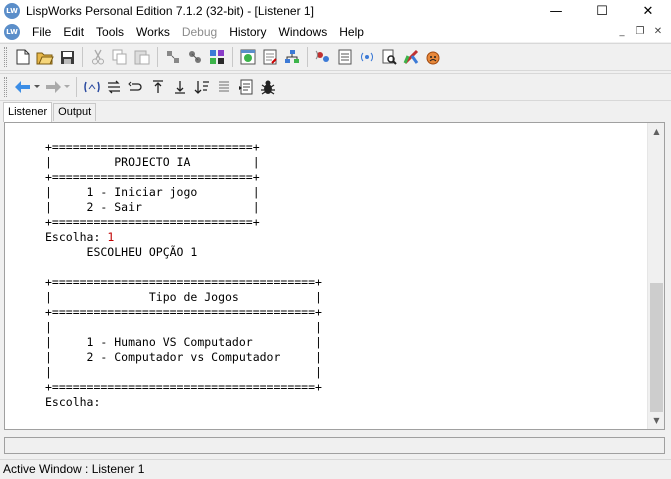  What do you see at coordinates (183, 327) in the screenshot?
I see `menu2-blank-1: | |` at bounding box center [183, 327].